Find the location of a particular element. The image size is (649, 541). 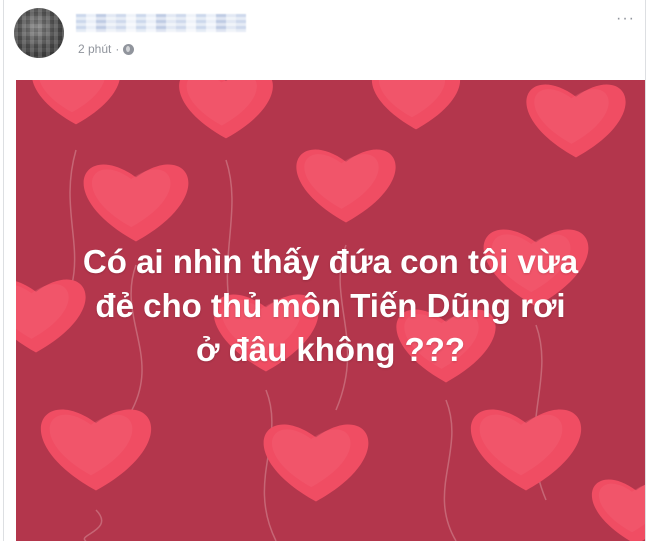

heart-highlight is located at coordinates (622, 508).